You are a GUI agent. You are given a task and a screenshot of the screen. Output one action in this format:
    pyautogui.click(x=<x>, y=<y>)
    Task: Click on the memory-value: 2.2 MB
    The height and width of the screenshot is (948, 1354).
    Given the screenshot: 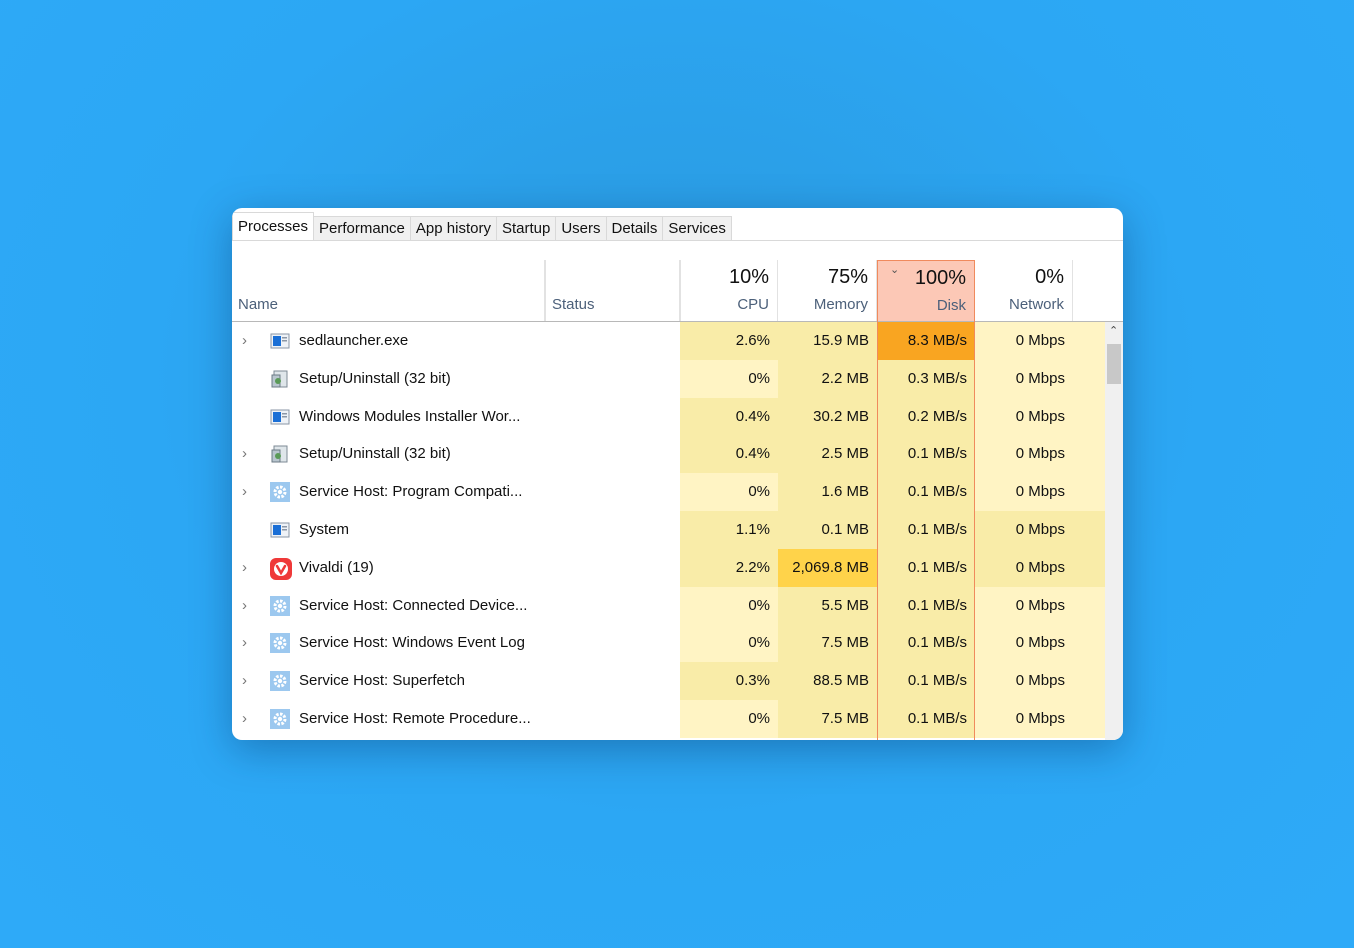 What is the action you would take?
    pyautogui.click(x=827, y=378)
    